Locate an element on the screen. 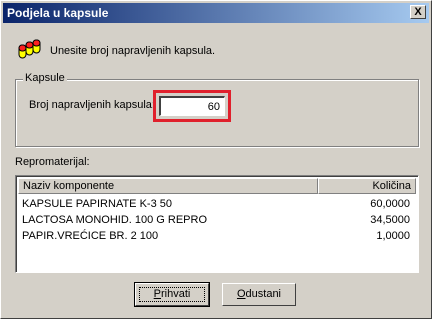 This screenshot has height=319, width=432. accept-button: Prihvati is located at coordinates (172, 294).